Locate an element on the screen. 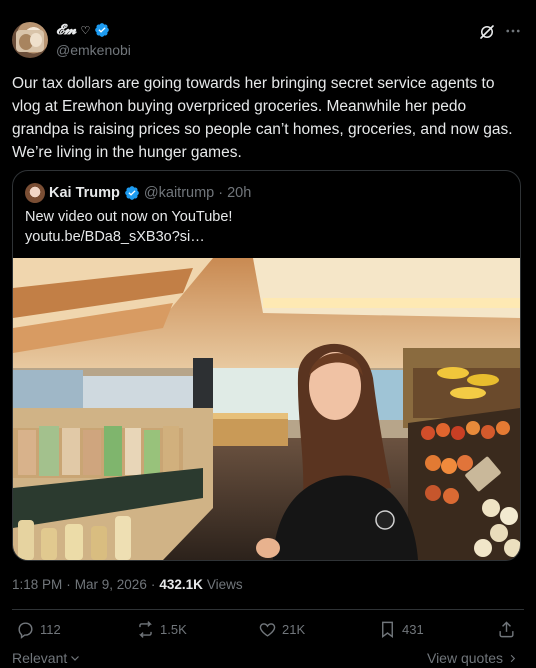  author-name-row: 𝓔𝓶 ♡ is located at coordinates (83, 30).